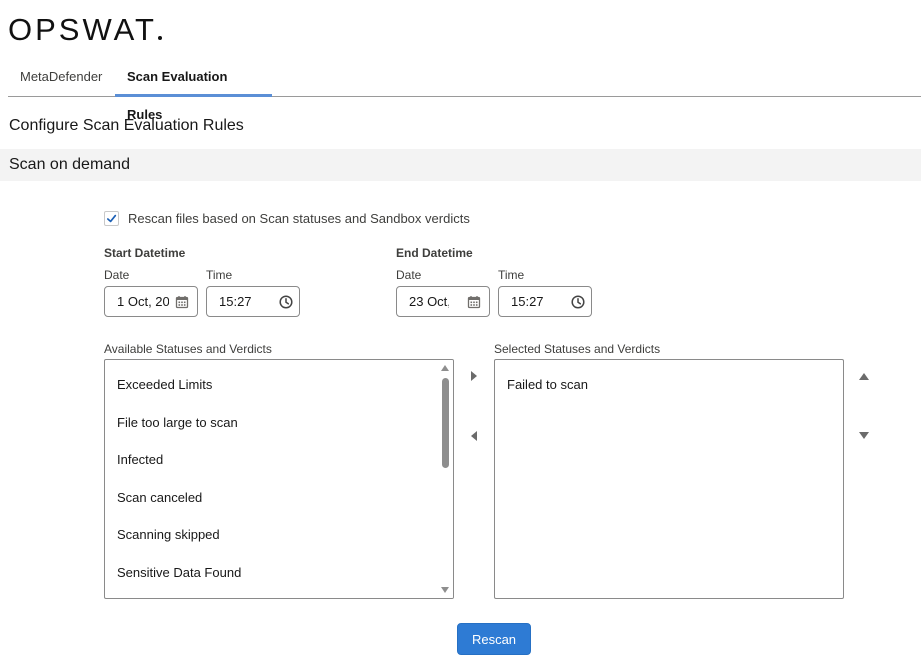 This screenshot has height=663, width=921. Describe the element at coordinates (864, 435) in the screenshot. I see `move-down-icon` at that location.